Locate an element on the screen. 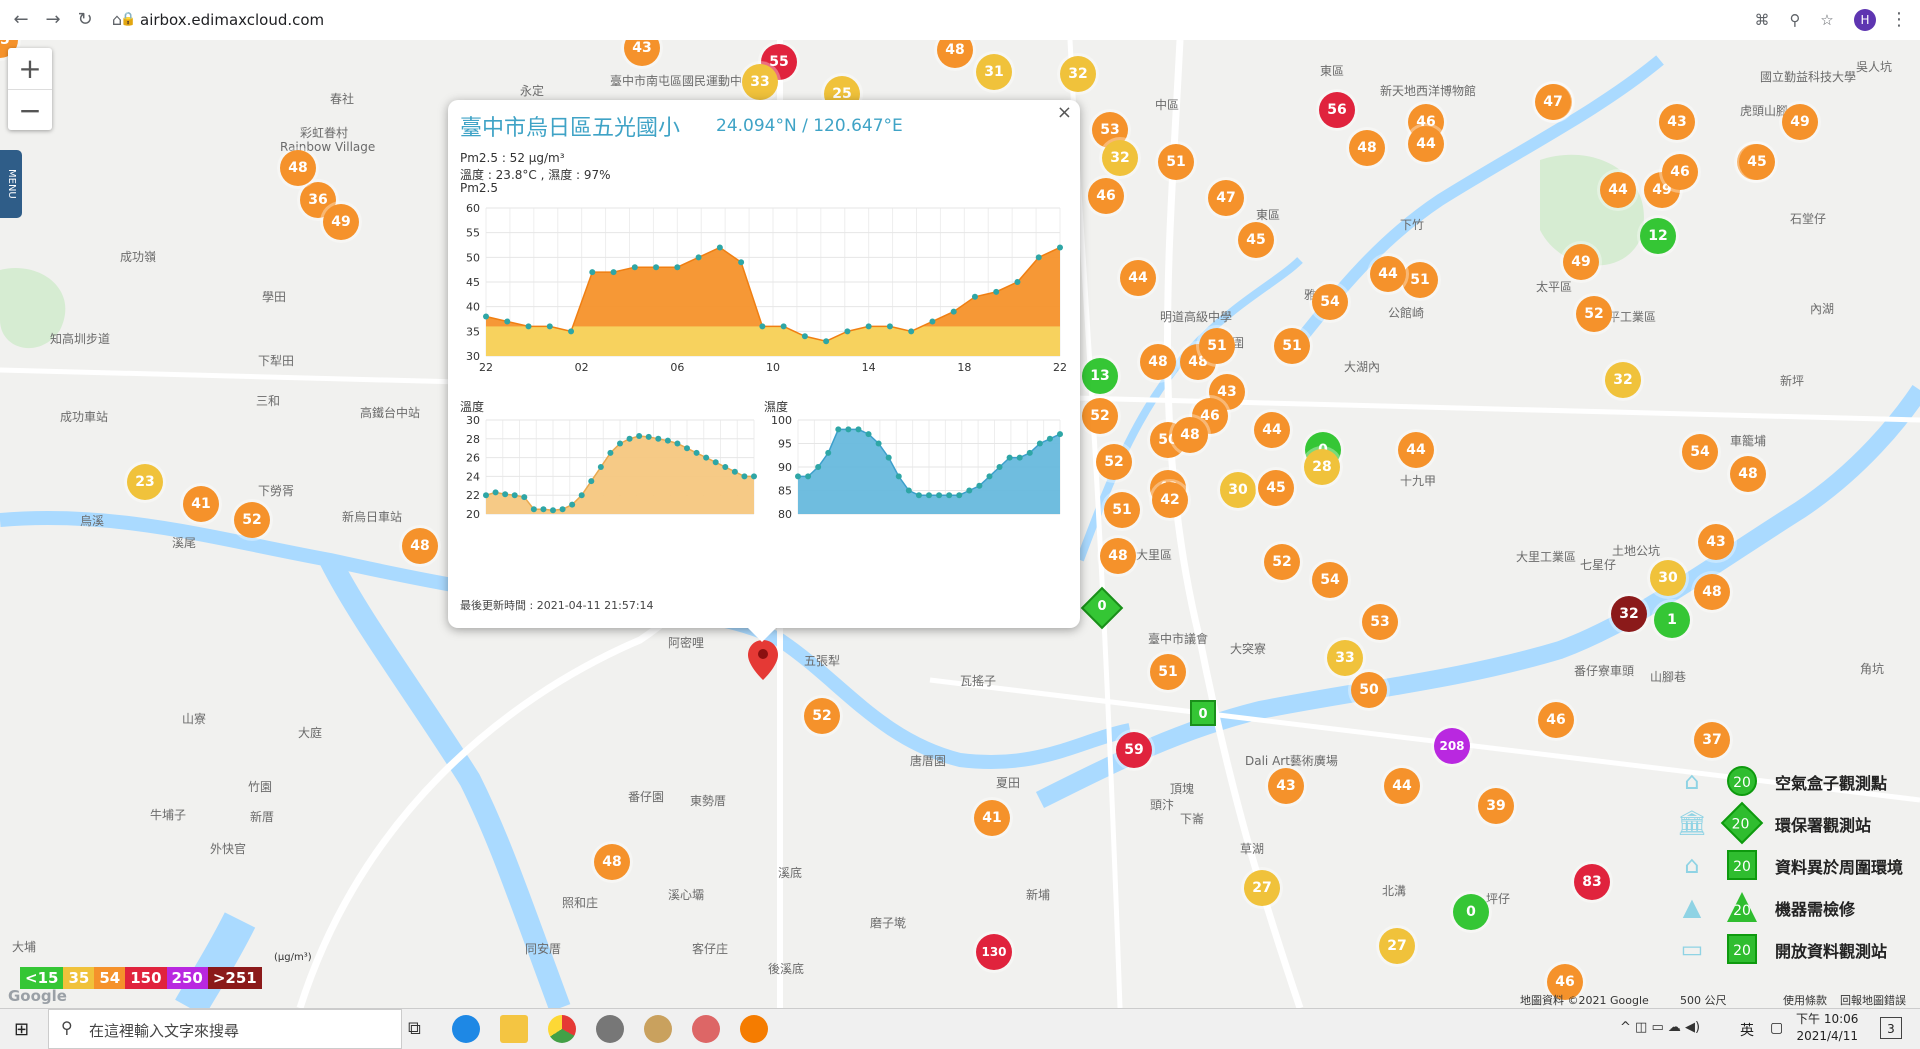 The height and width of the screenshot is (1049, 1920). pm25-marker: 28 is located at coordinates (1322, 467).